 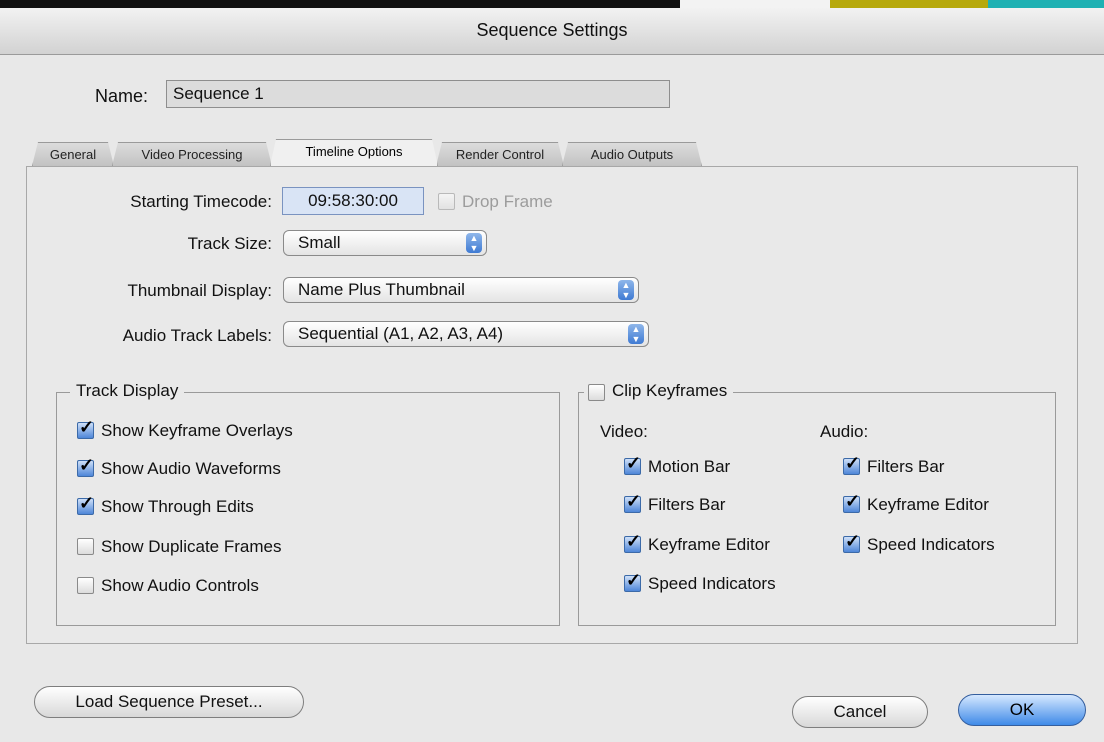 I want to click on starting-timecode-input: 09:58:30:00, so click(x=353, y=201).